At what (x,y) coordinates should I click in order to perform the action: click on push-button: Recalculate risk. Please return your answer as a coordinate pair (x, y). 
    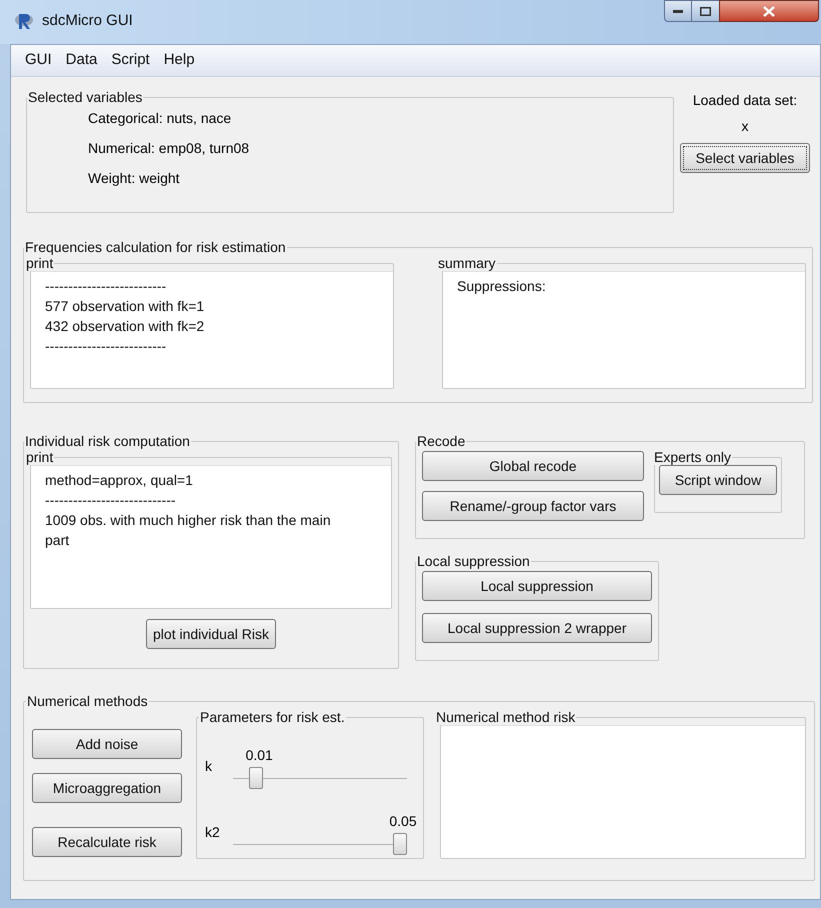
    Looking at the image, I should click on (107, 842).